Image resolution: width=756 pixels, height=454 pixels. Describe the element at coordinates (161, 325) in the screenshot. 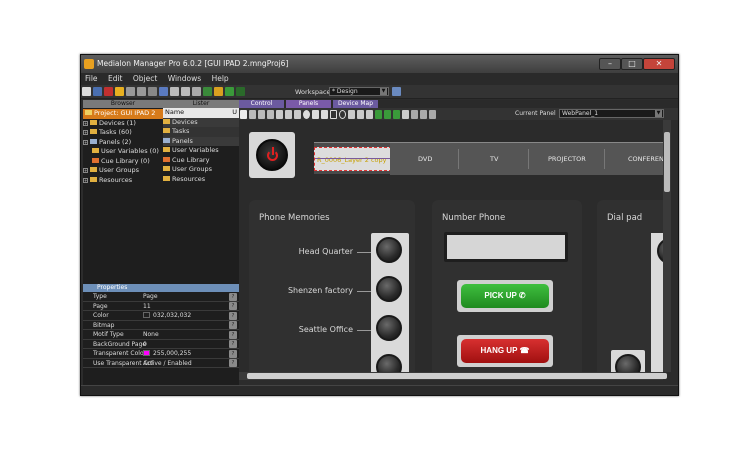

I see `property-row: Bitmap?` at that location.